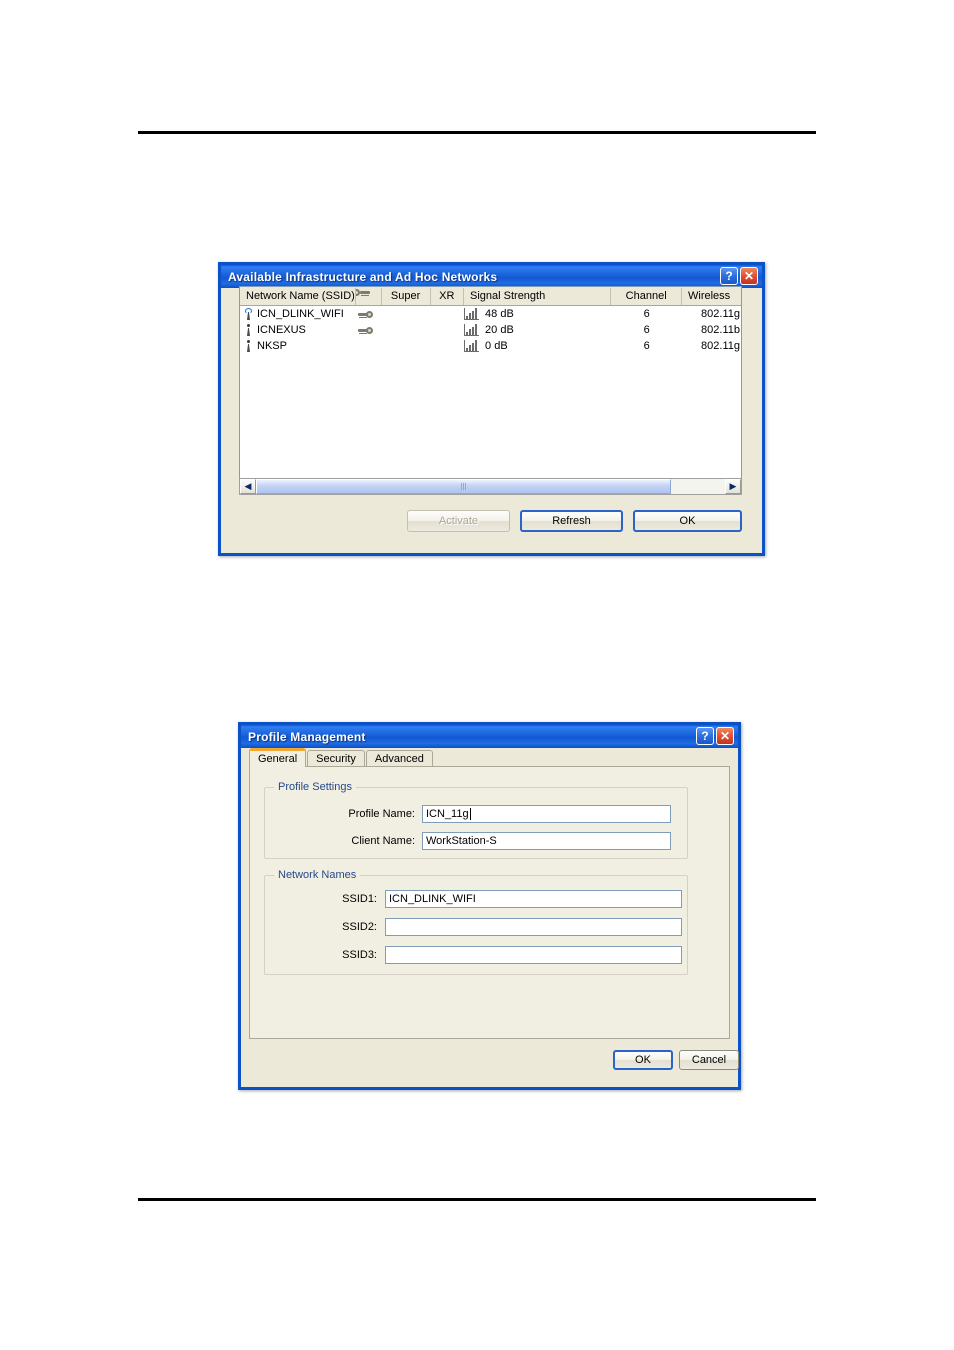 This screenshot has height=1350, width=954. I want to click on table-row: ICN_DLINK_WIFI 48 dB 6 802.11g, so click(490, 314).